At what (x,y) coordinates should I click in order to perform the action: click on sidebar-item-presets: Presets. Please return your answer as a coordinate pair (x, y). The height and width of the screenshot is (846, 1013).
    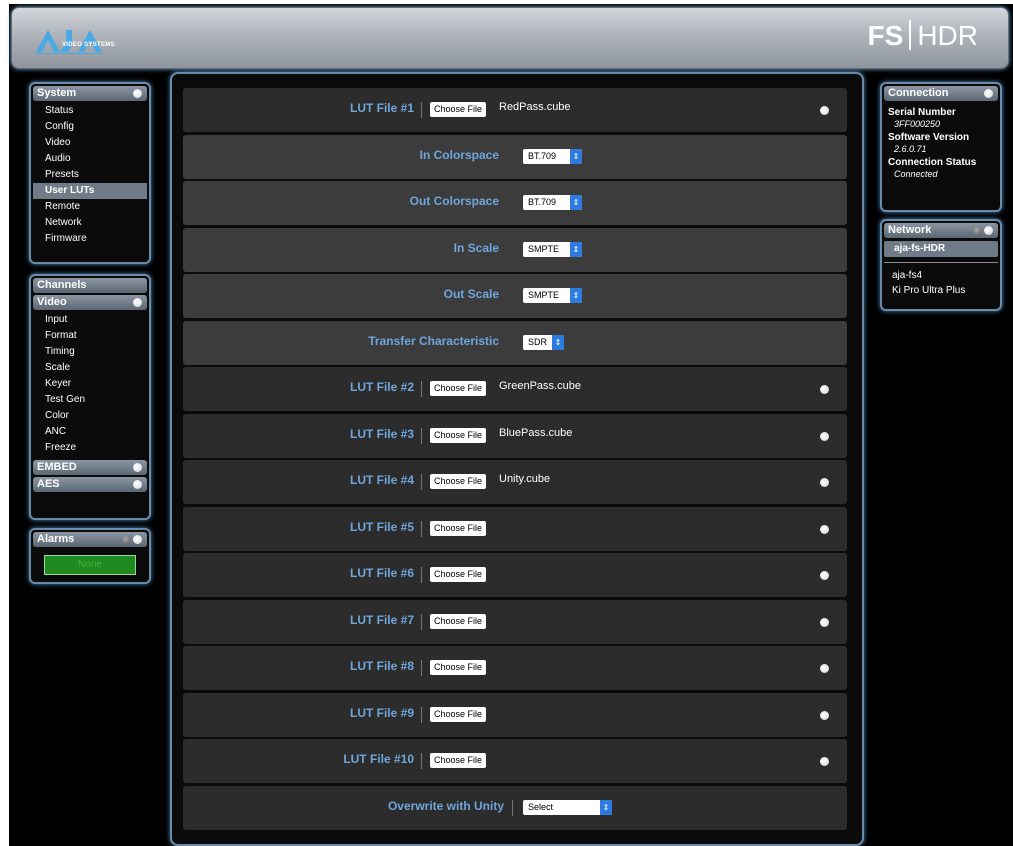
    Looking at the image, I should click on (90, 175).